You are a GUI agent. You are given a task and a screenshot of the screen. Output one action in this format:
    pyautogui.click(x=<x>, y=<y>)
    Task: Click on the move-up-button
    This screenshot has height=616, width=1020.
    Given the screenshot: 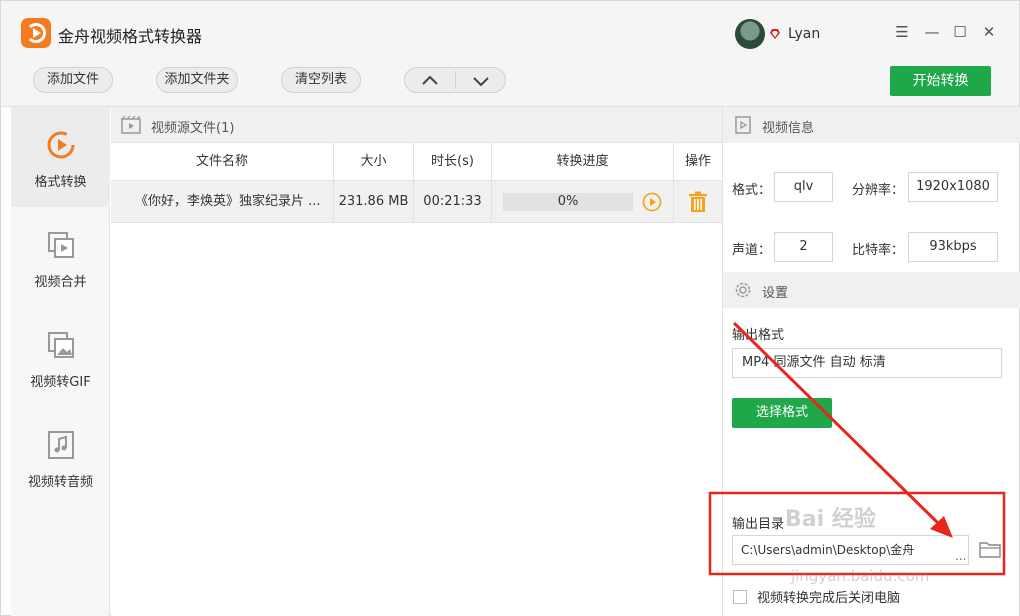 What is the action you would take?
    pyautogui.click(x=430, y=81)
    